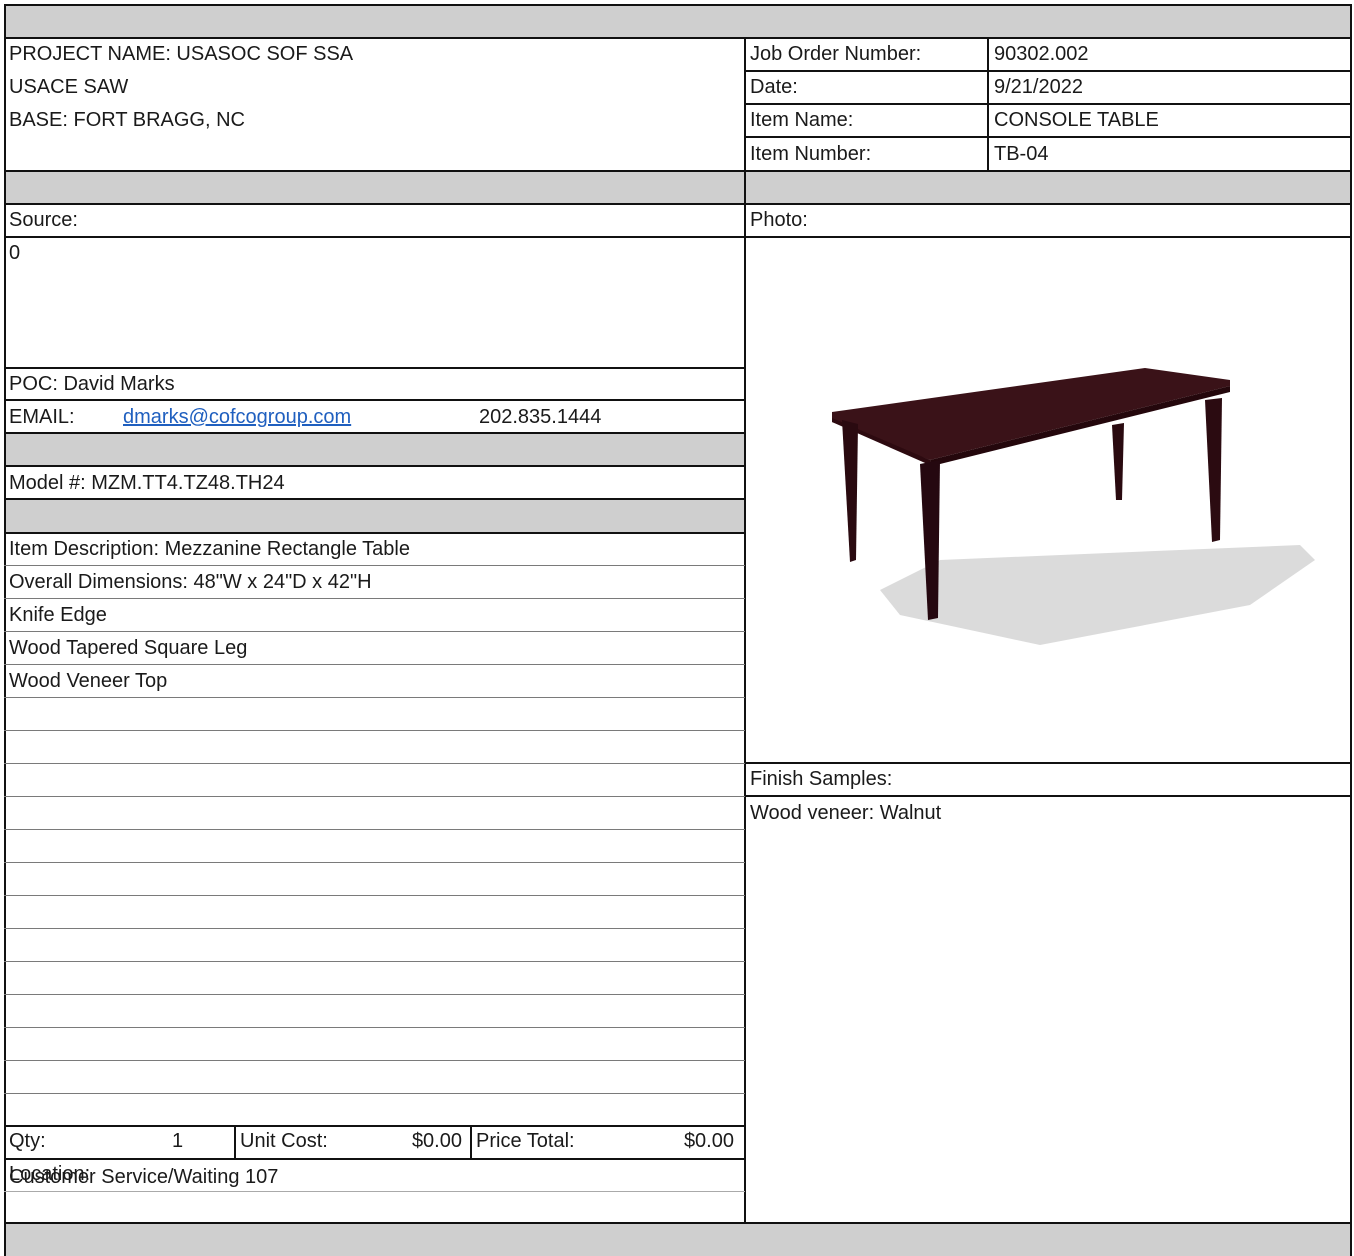 The width and height of the screenshot is (1354, 1256). What do you see at coordinates (846, 813) in the screenshot?
I see `finish-value: Wood veneer: Walnut` at bounding box center [846, 813].